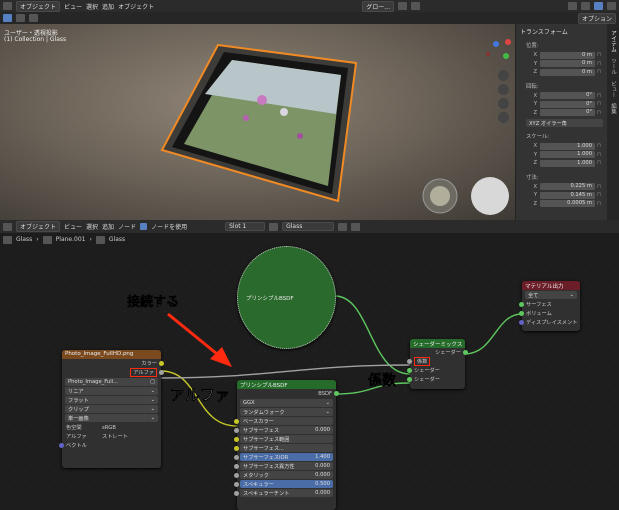  I want to click on rotation-x-field: 0°, so click(567, 96).